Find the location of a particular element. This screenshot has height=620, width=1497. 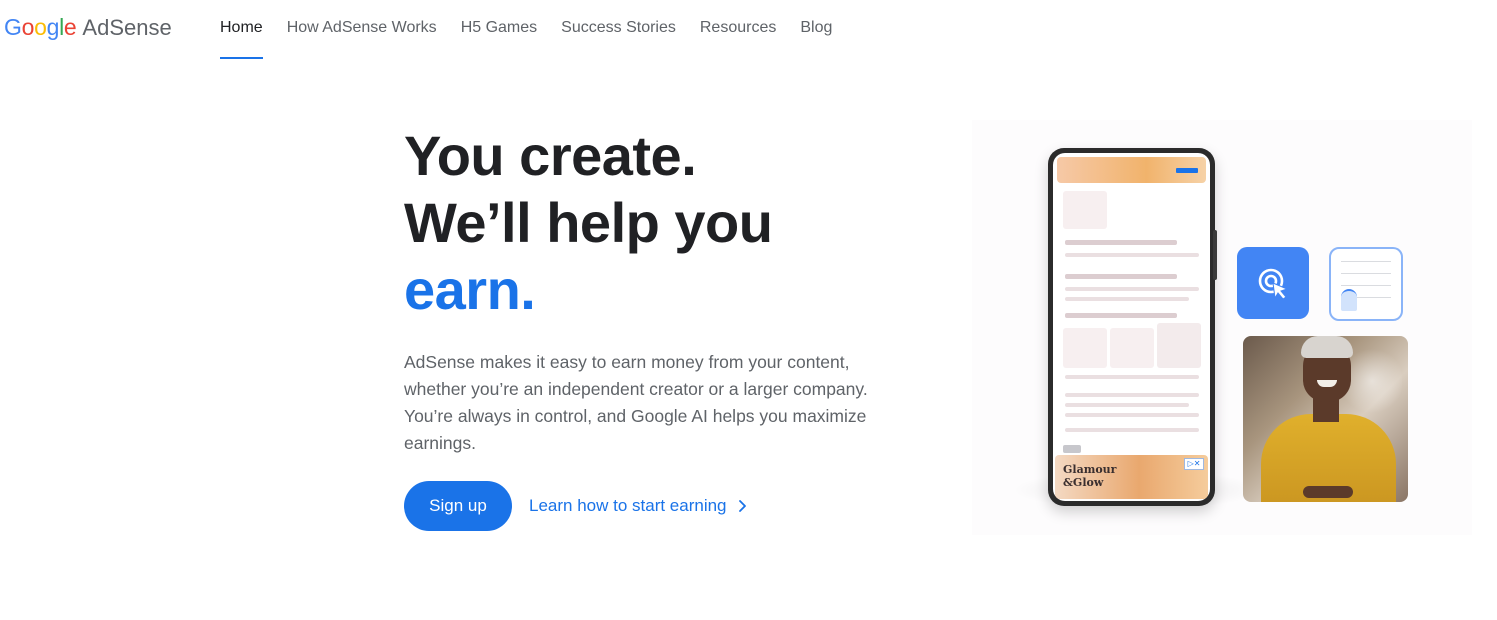

hero-headline: You create. We’ll help you earn. is located at coordinates (664, 222).